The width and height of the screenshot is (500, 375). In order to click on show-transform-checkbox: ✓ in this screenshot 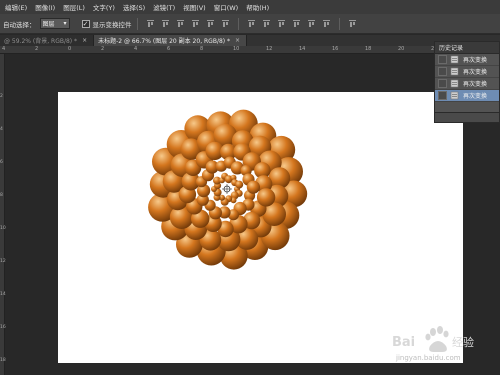, I will do `click(85, 23)`.